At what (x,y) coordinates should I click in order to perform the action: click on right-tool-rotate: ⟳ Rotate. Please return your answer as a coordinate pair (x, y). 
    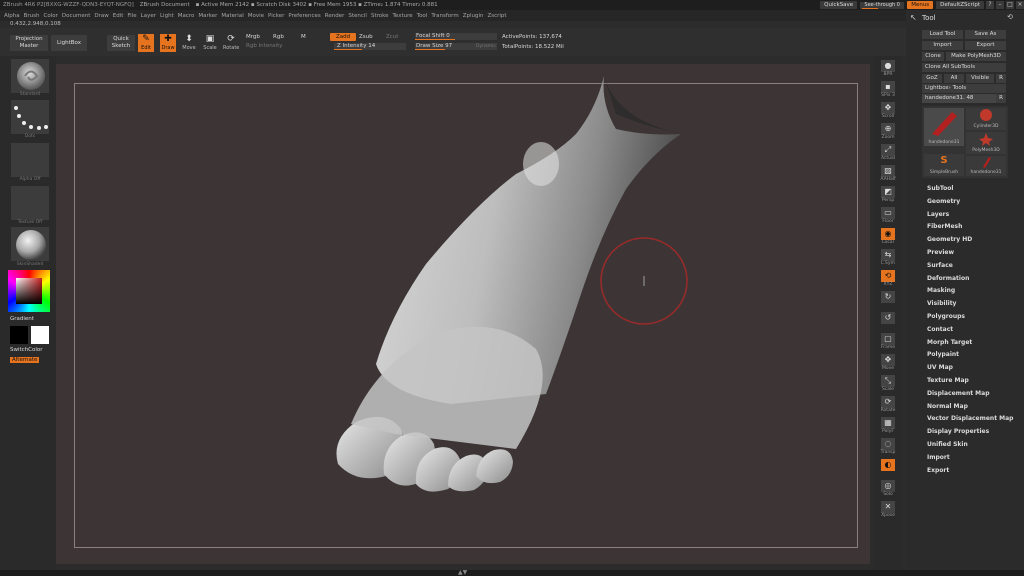
    Looking at the image, I should click on (888, 406).